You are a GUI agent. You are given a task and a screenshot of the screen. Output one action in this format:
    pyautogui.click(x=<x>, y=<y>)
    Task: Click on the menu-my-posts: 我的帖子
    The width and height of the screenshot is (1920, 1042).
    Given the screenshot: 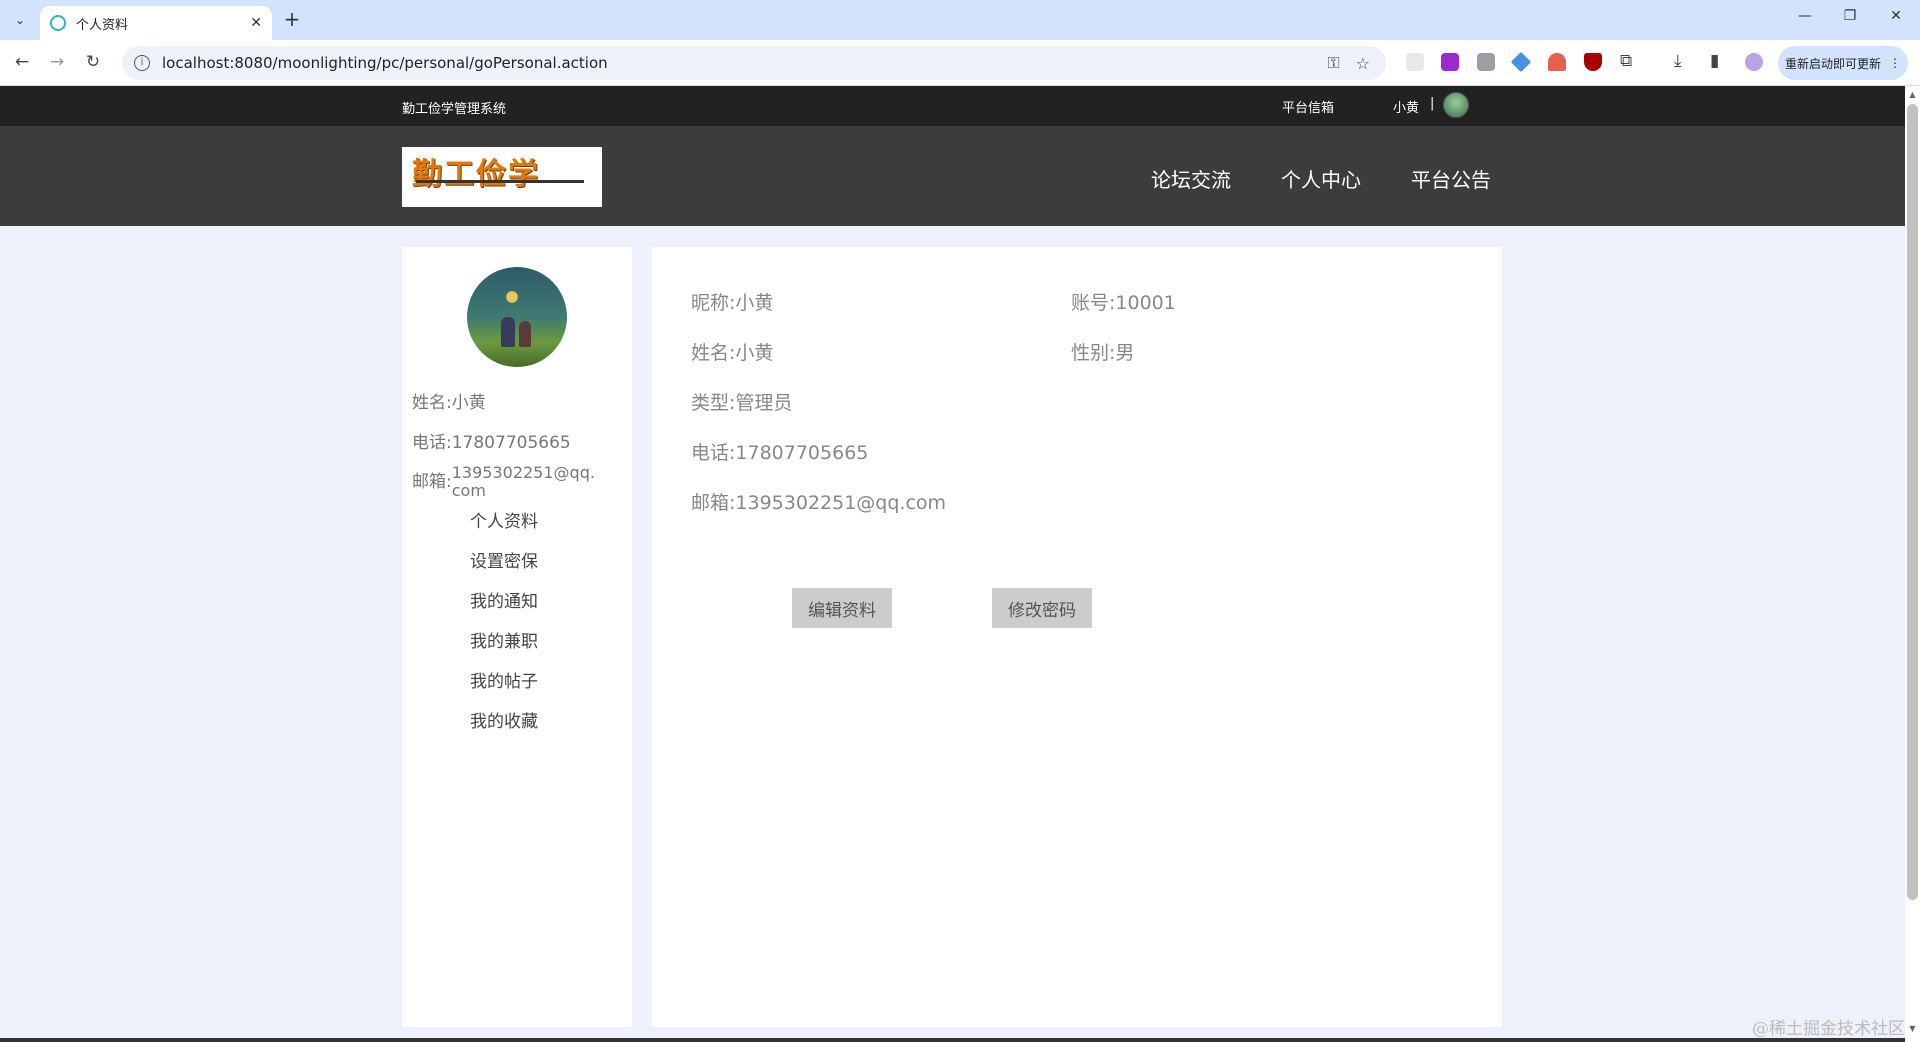 What is the action you would take?
    pyautogui.click(x=504, y=679)
    